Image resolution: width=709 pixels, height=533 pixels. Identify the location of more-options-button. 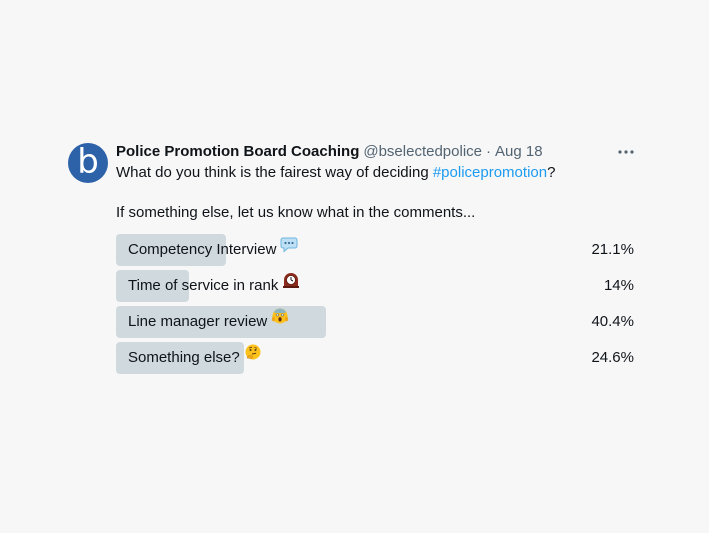
(626, 152).